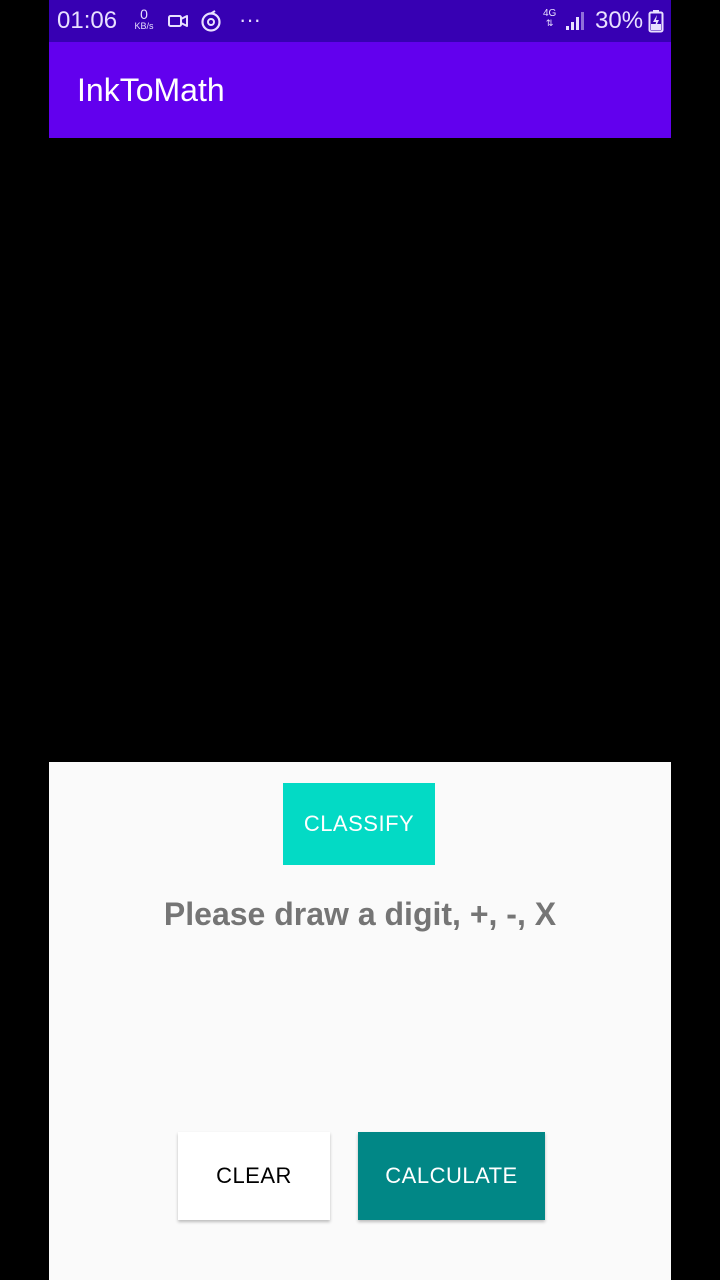  I want to click on instruction-text: Please draw a digit, +, -, X, so click(360, 914).